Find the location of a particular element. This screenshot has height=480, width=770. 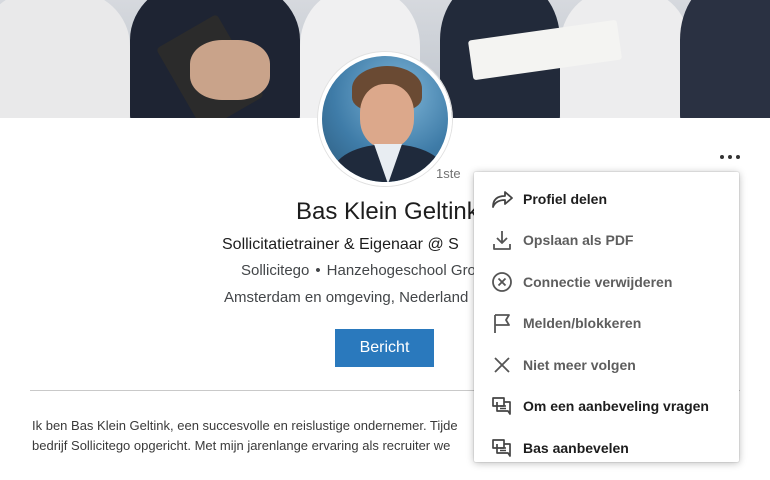

menu-item-unfollow: Niet meer volgen is located at coordinates (606, 365).